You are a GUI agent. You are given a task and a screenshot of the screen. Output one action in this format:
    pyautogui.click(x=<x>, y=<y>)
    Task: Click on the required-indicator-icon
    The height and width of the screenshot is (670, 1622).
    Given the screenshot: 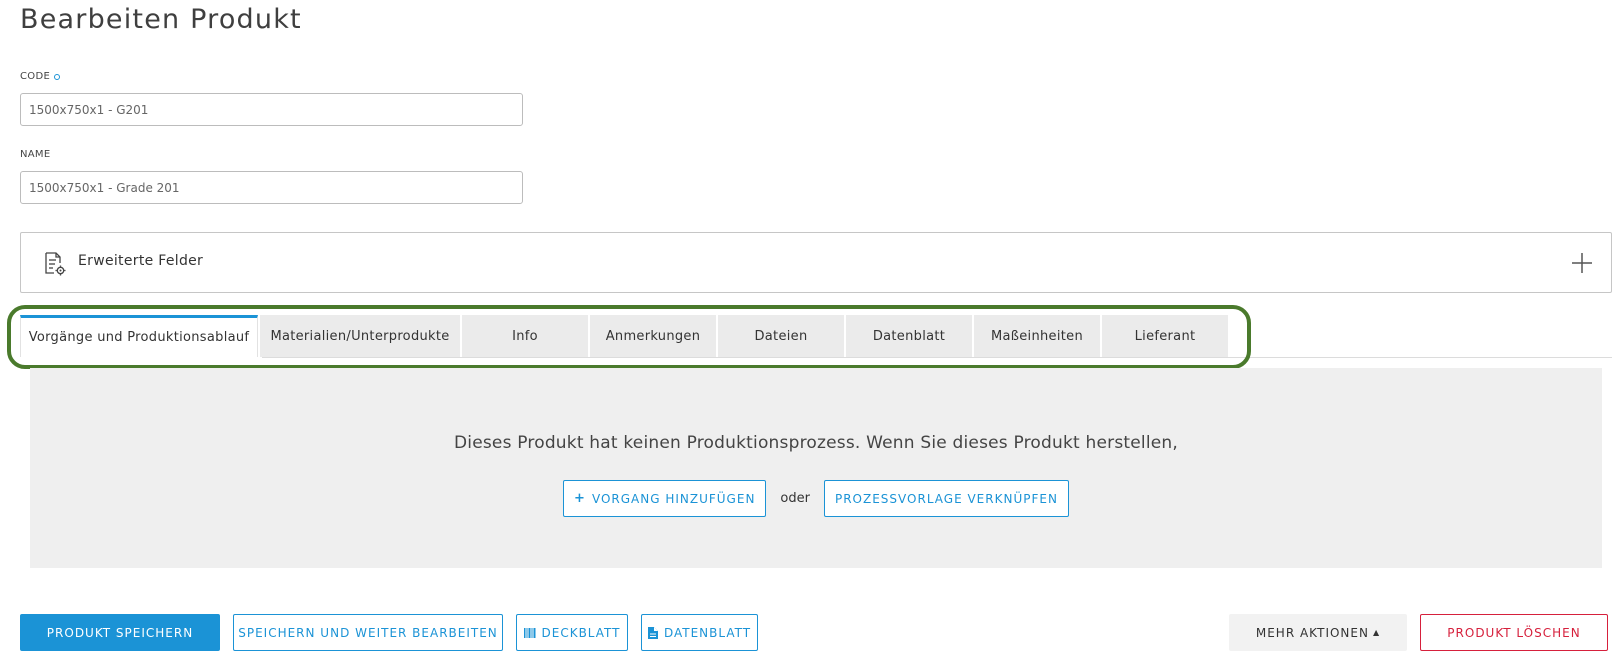 What is the action you would take?
    pyautogui.click(x=57, y=76)
    